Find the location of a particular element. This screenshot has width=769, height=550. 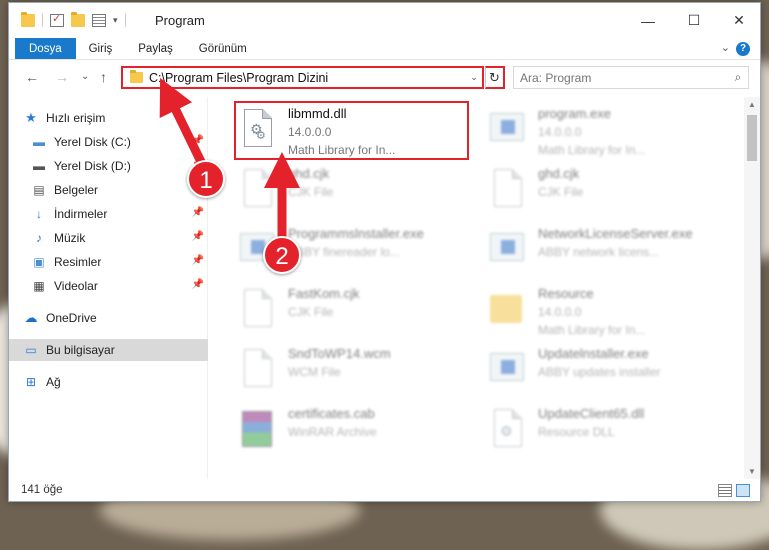

file-item-certificates-cab: certificates.cab WinRAR Archive is located at coordinates (356, 429).